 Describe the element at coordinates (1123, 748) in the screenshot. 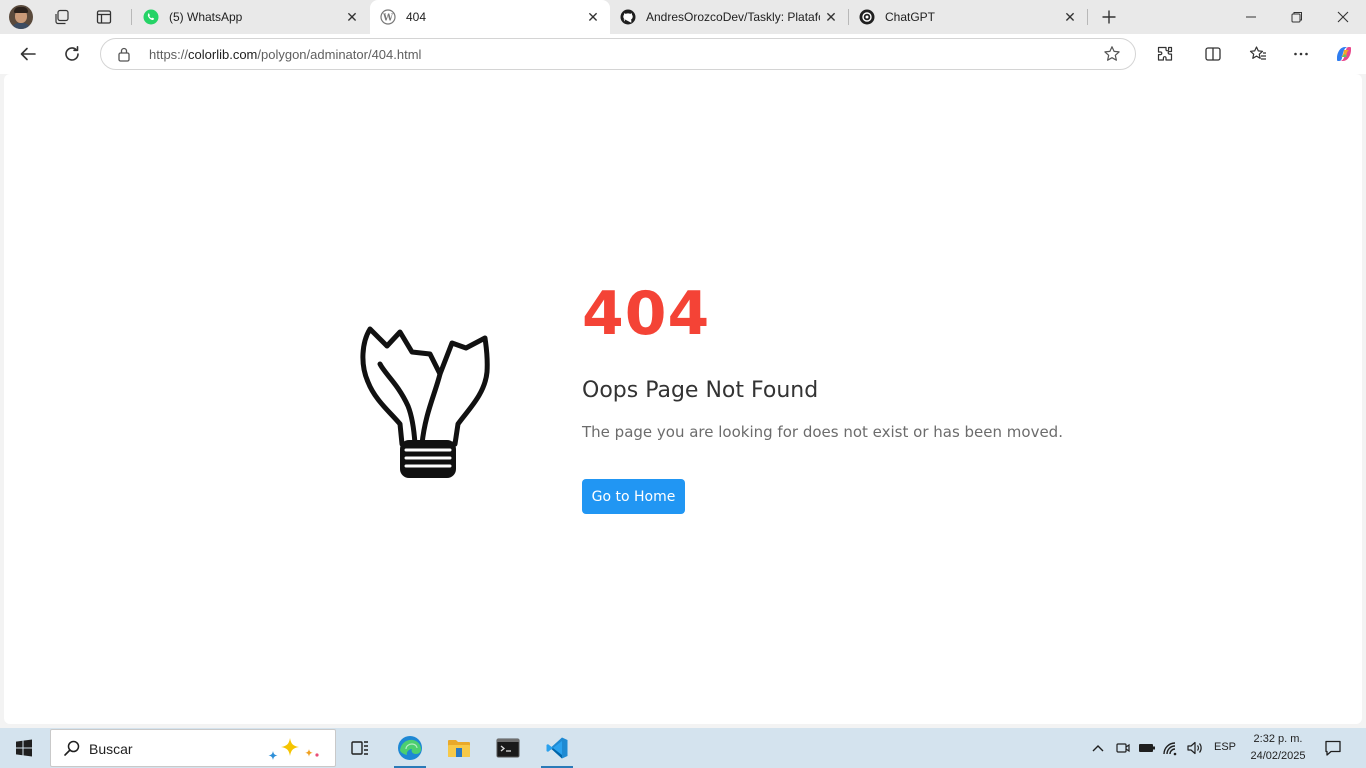

I see `meet-now-icon` at that location.